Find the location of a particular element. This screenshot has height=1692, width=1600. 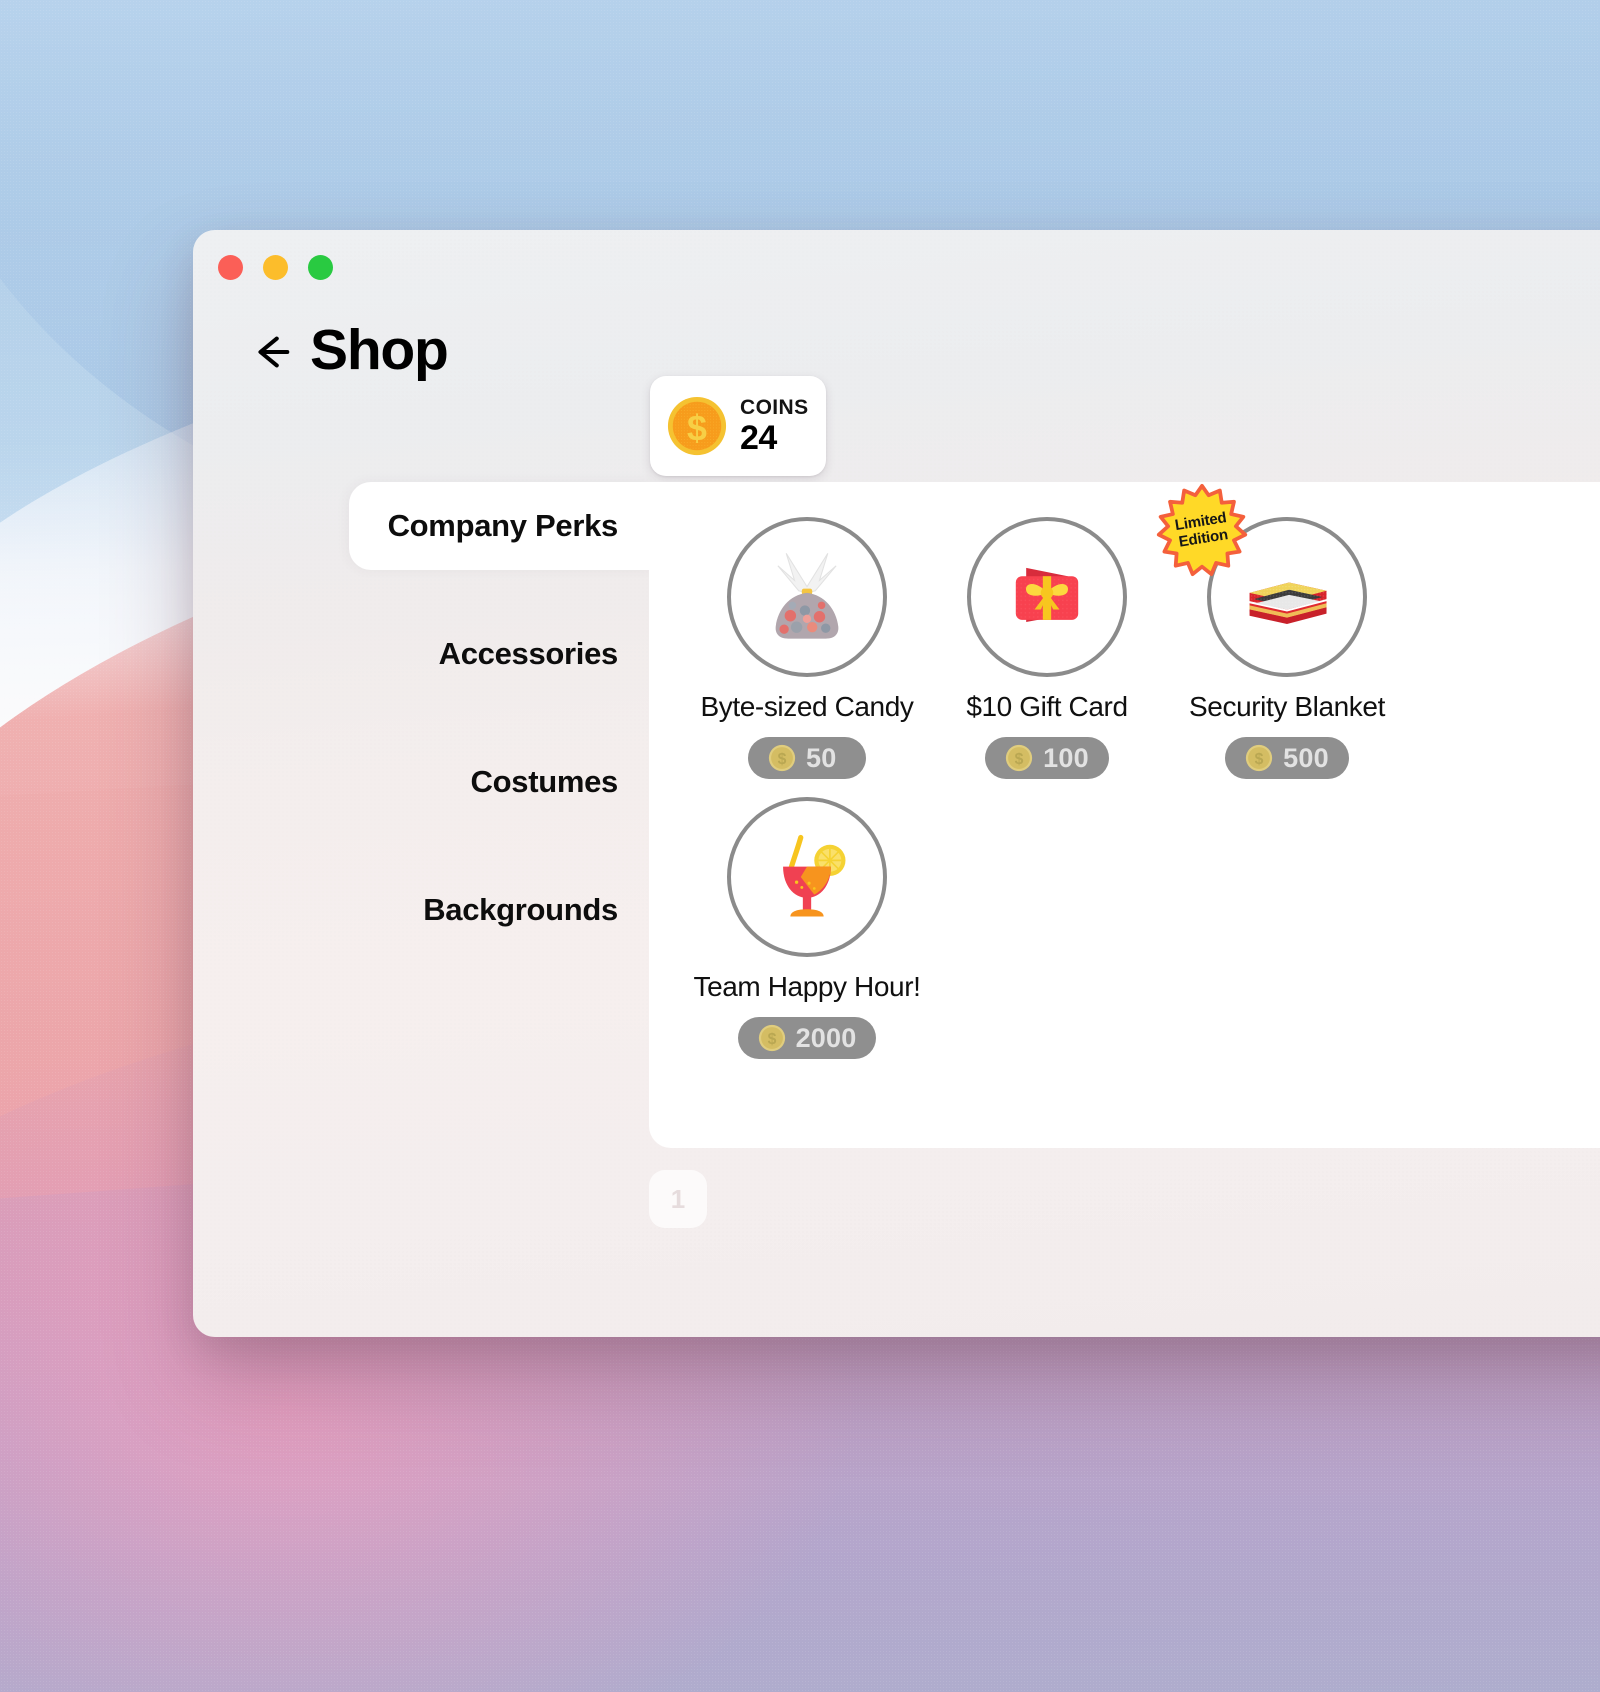

back-button is located at coordinates (271, 352).